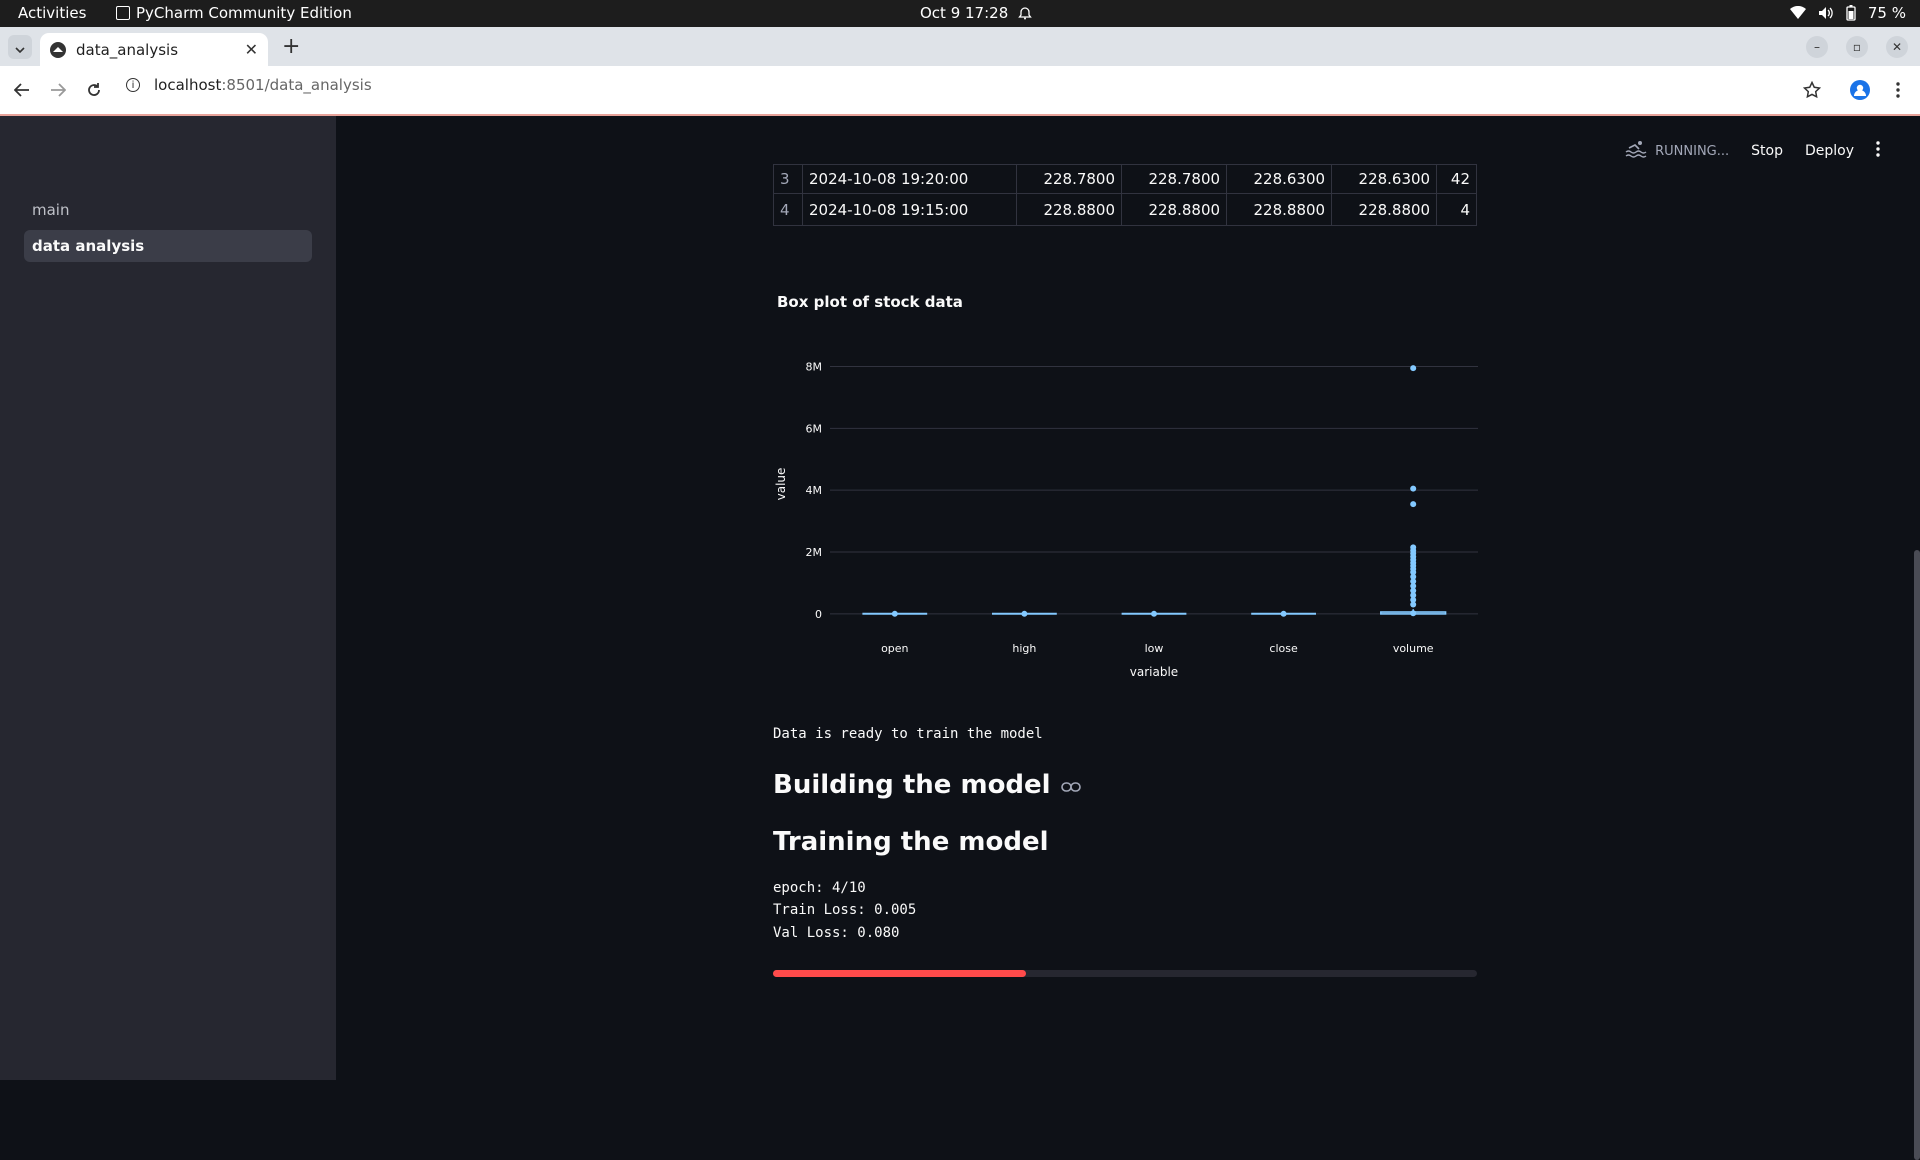  What do you see at coordinates (58, 49) in the screenshot?
I see `streamlit-favicon-icon` at bounding box center [58, 49].